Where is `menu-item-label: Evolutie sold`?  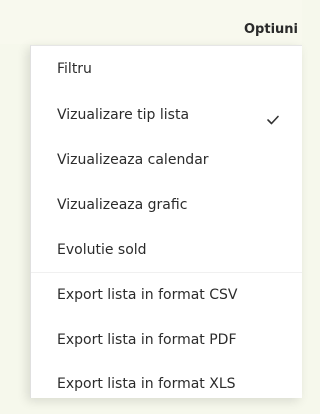
menu-item-label: Evolutie sold is located at coordinates (102, 250).